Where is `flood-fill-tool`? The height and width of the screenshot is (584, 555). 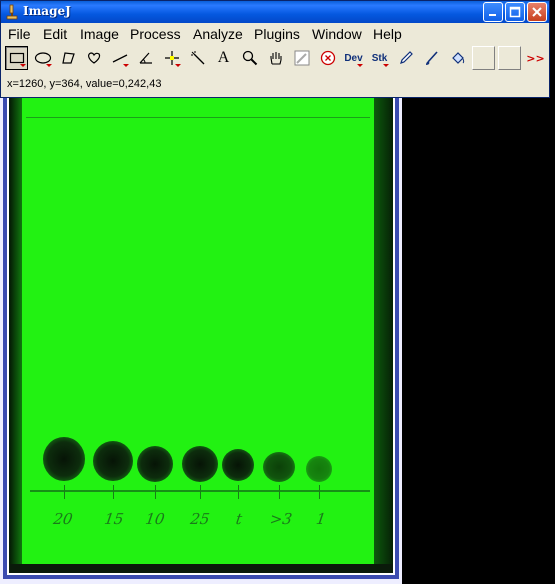
flood-fill-tool is located at coordinates (457, 58).